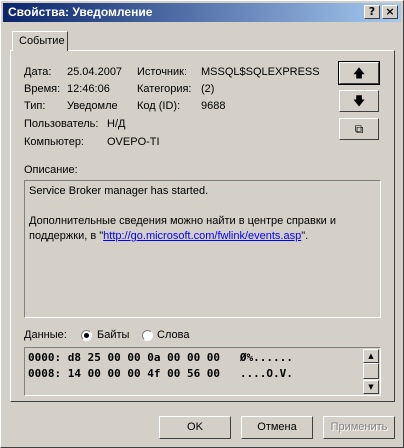  Describe the element at coordinates (45, 335) in the screenshot. I see `data-label: Данные:` at that location.